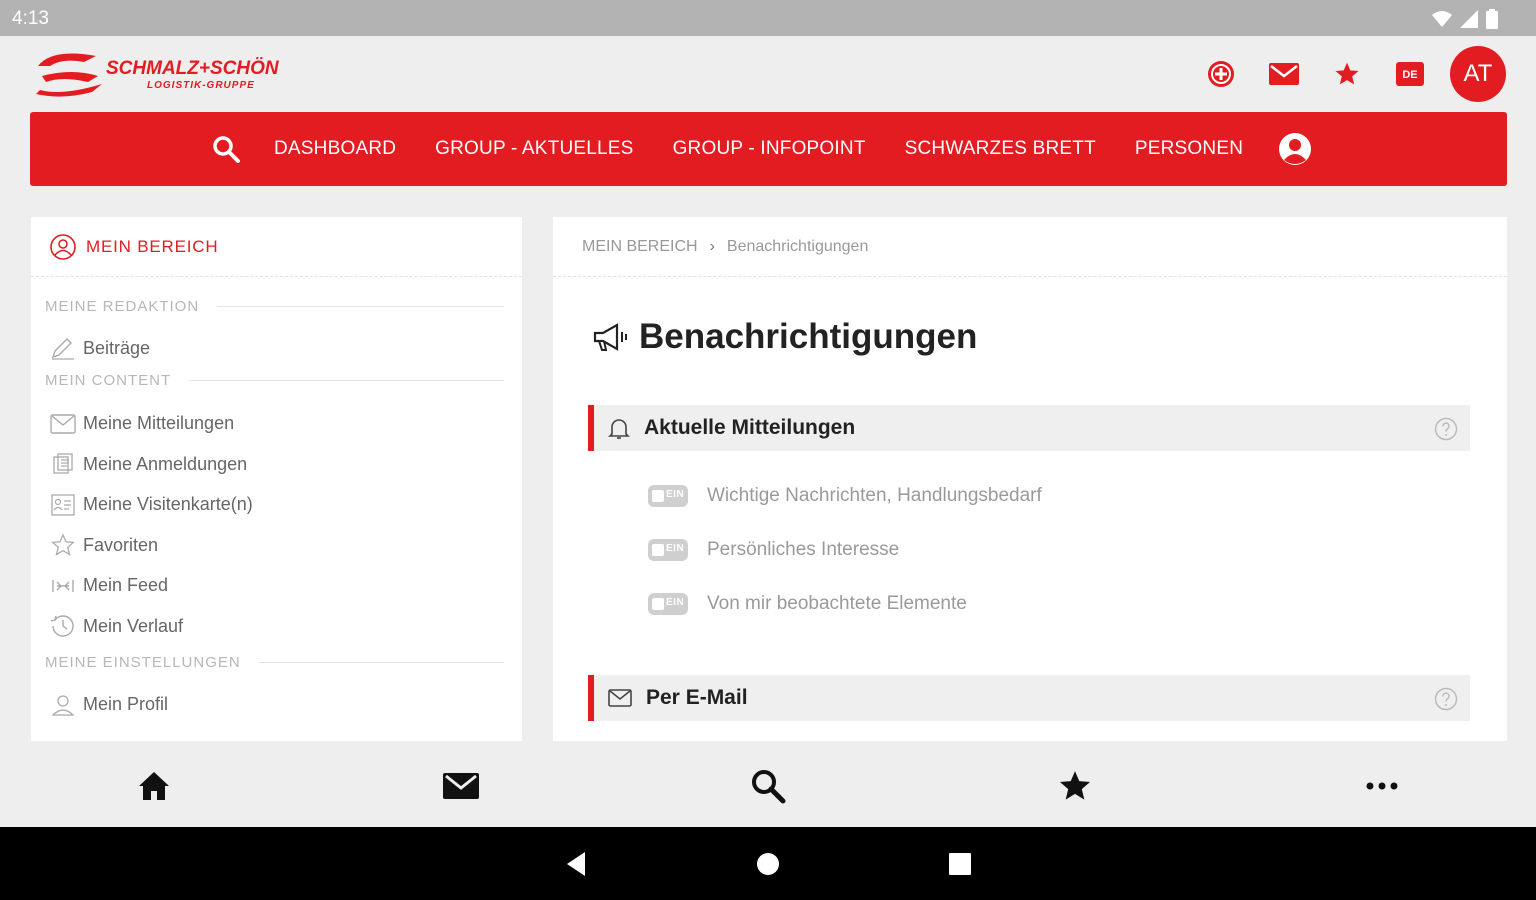  I want to click on user-account-icon, so click(1295, 149).